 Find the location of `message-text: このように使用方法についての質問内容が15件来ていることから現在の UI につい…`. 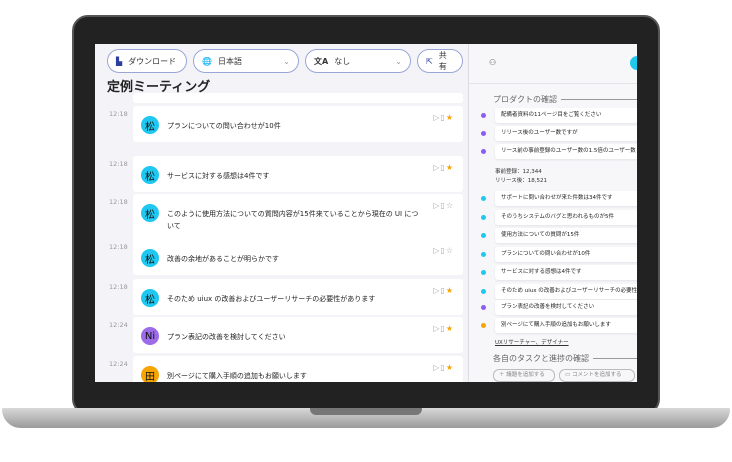

message-text: このように使用方法についての質問内容が15件来ていることから現在の UI につい… is located at coordinates (293, 220).